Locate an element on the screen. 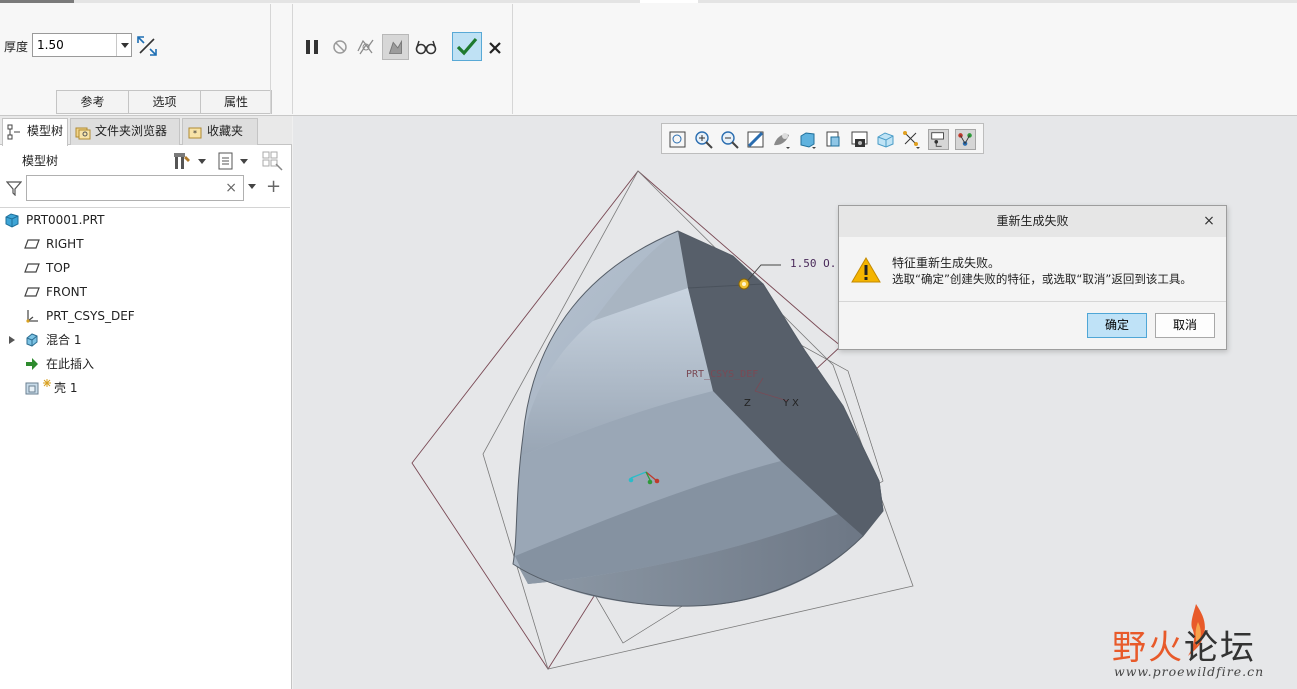 The width and height of the screenshot is (1297, 689). tree-item-label: FRONT is located at coordinates (66, 292).